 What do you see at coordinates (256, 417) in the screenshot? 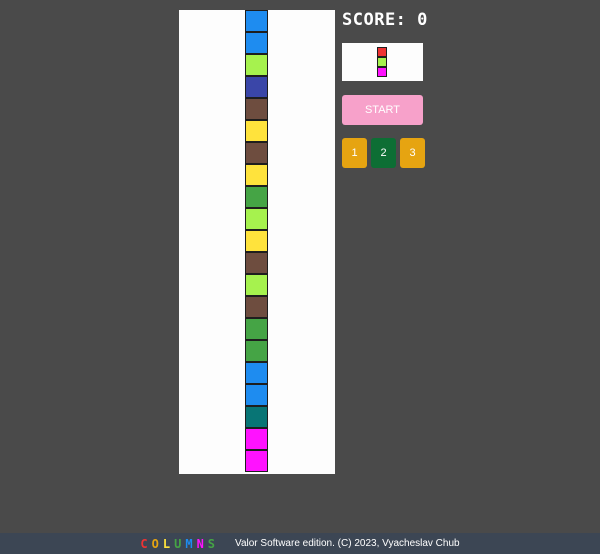
I see `board-cell-teal` at bounding box center [256, 417].